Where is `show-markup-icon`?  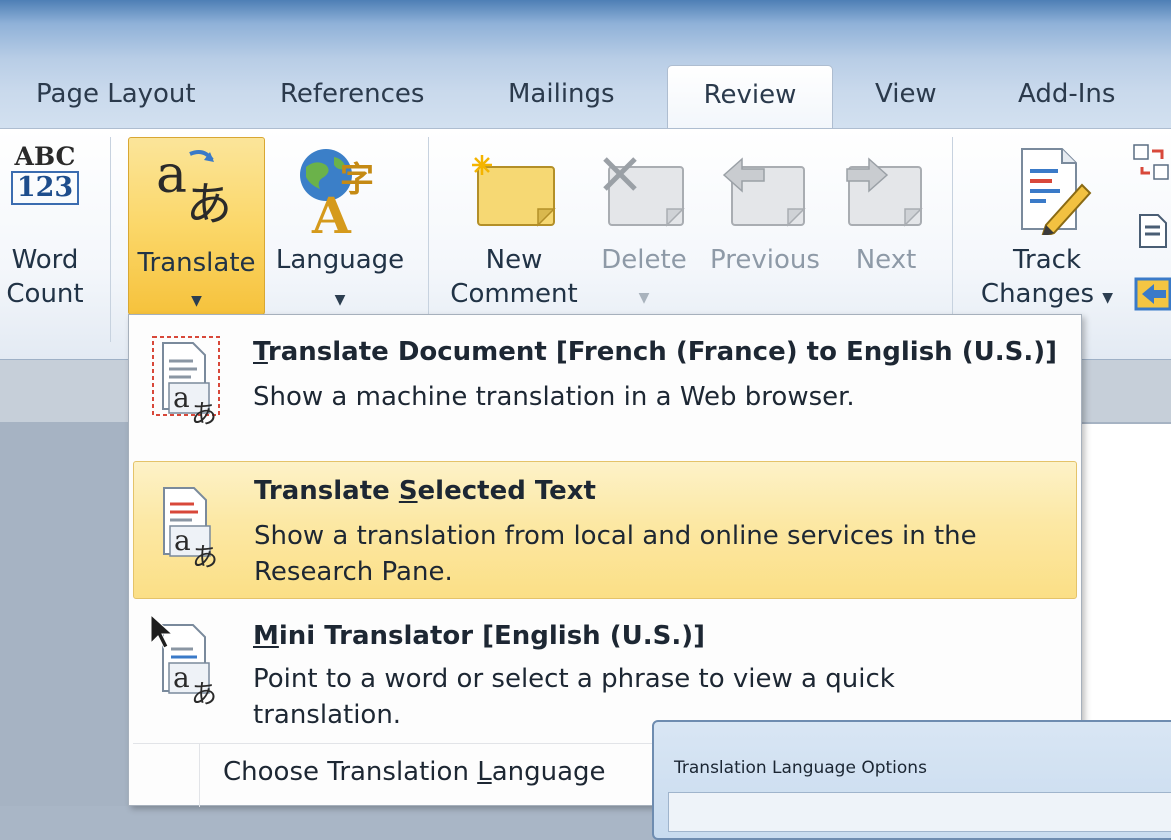 show-markup-icon is located at coordinates (1152, 296).